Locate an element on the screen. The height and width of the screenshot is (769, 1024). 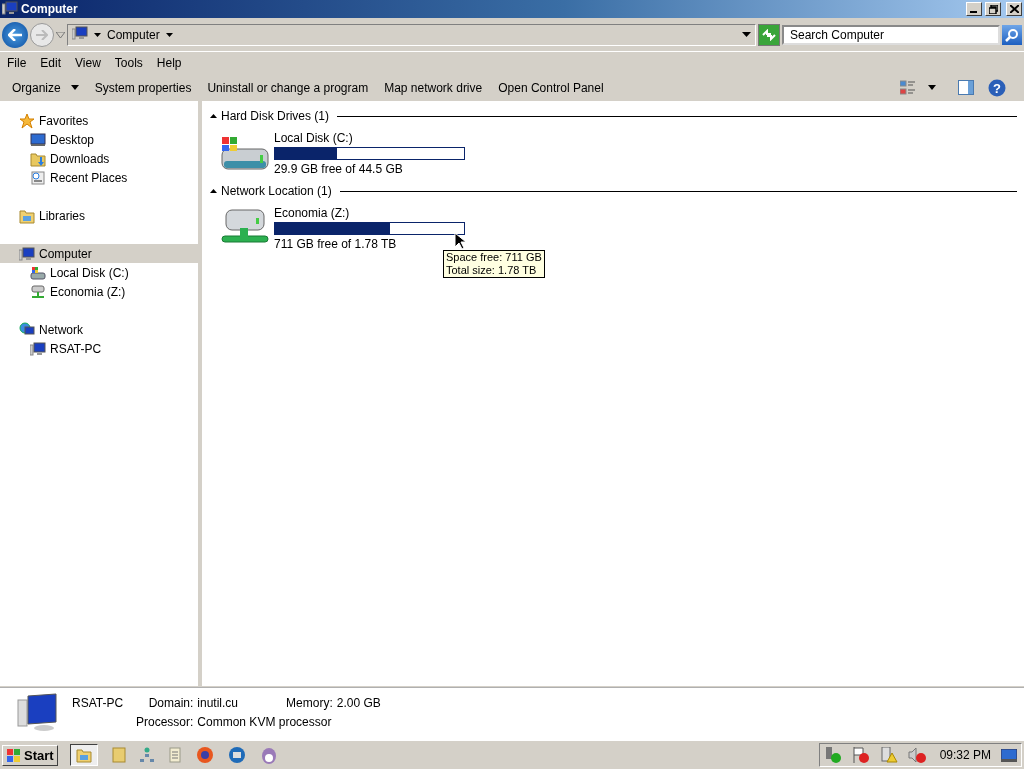
start-button: Start is located at coordinates (30, 755).